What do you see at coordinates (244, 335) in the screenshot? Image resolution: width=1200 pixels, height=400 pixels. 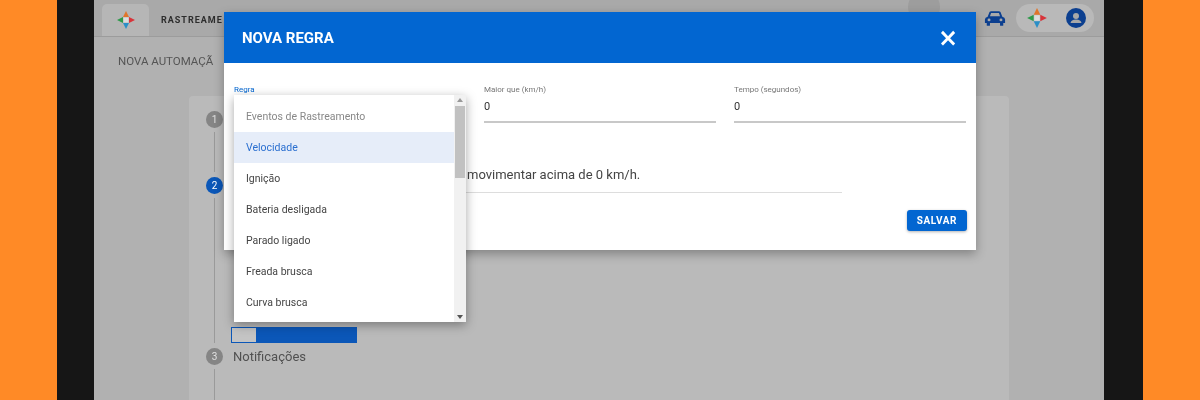 I see `back-button` at bounding box center [244, 335].